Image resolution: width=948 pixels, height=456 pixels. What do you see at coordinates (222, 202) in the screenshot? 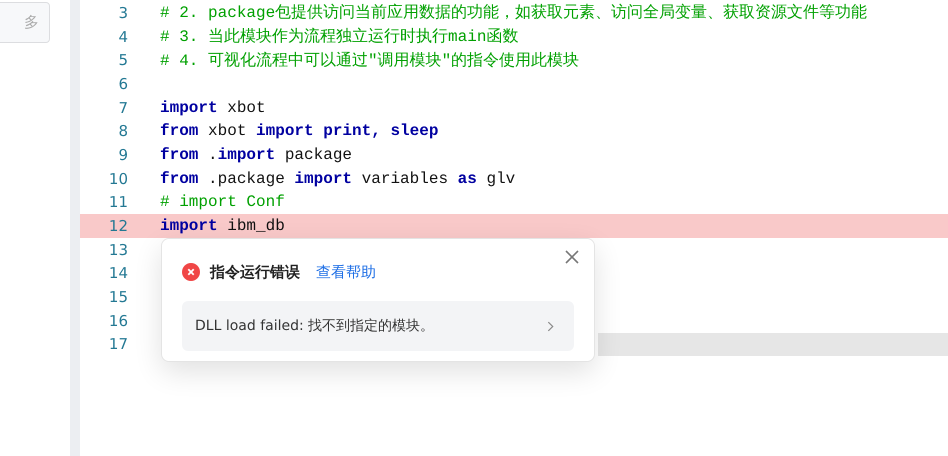
I see `code-line: # import Conf` at bounding box center [222, 202].